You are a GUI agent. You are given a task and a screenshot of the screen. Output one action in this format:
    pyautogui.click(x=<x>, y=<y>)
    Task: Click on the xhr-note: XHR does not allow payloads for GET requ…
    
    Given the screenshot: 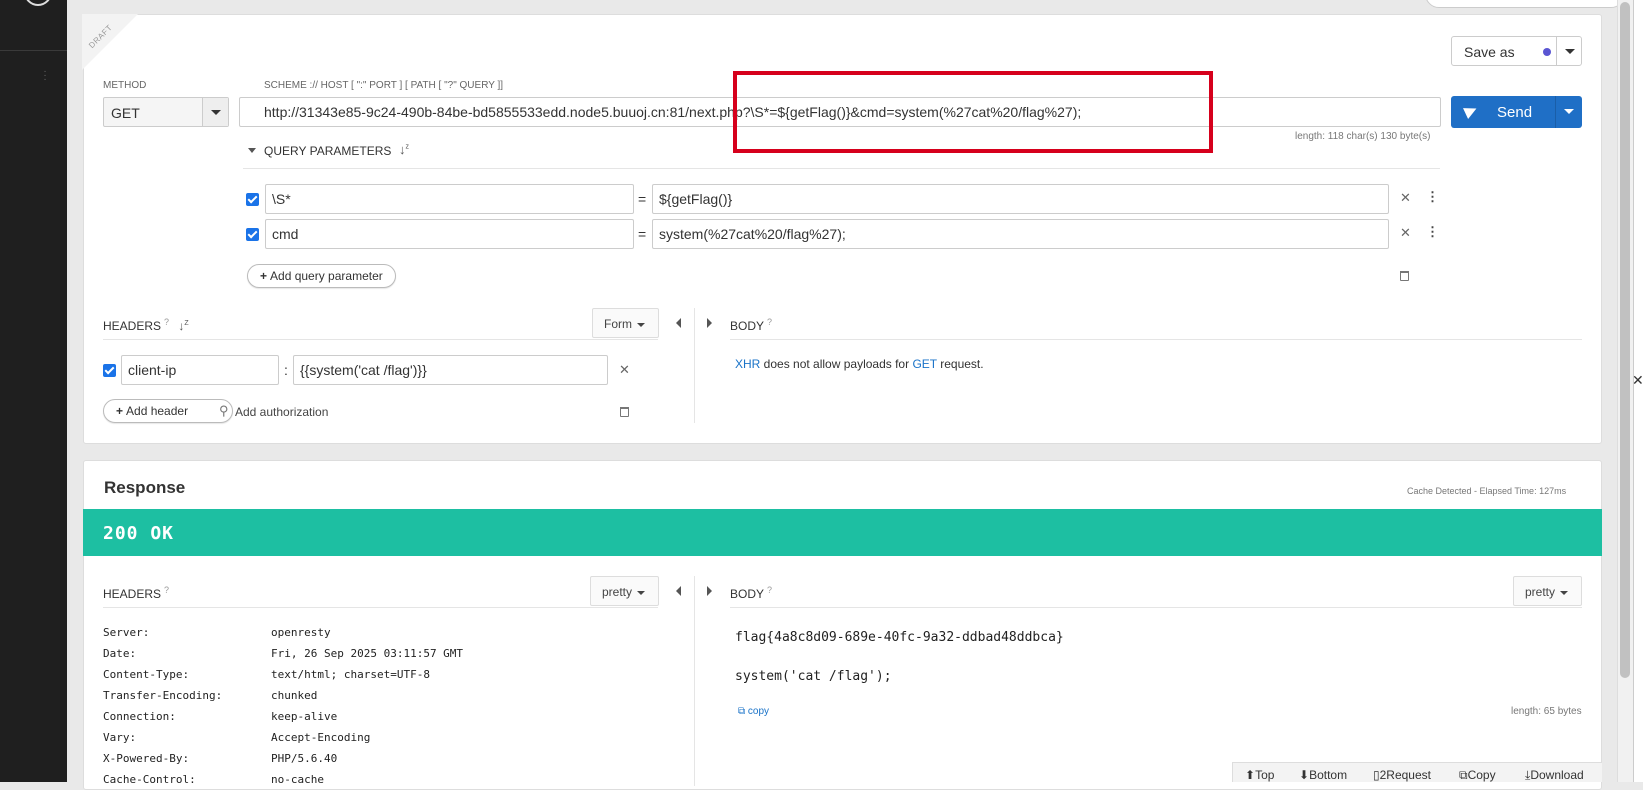 What is the action you would take?
    pyautogui.click(x=859, y=364)
    